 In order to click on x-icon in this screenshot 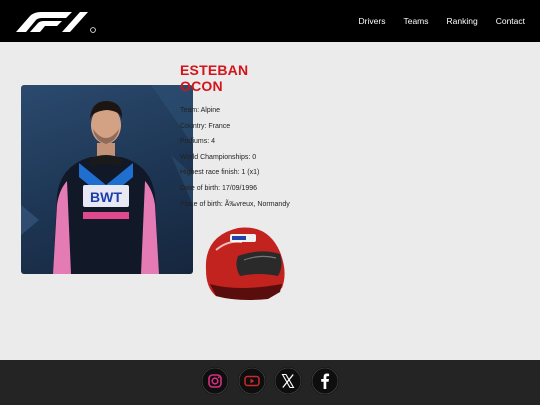, I will do `click(288, 381)`.